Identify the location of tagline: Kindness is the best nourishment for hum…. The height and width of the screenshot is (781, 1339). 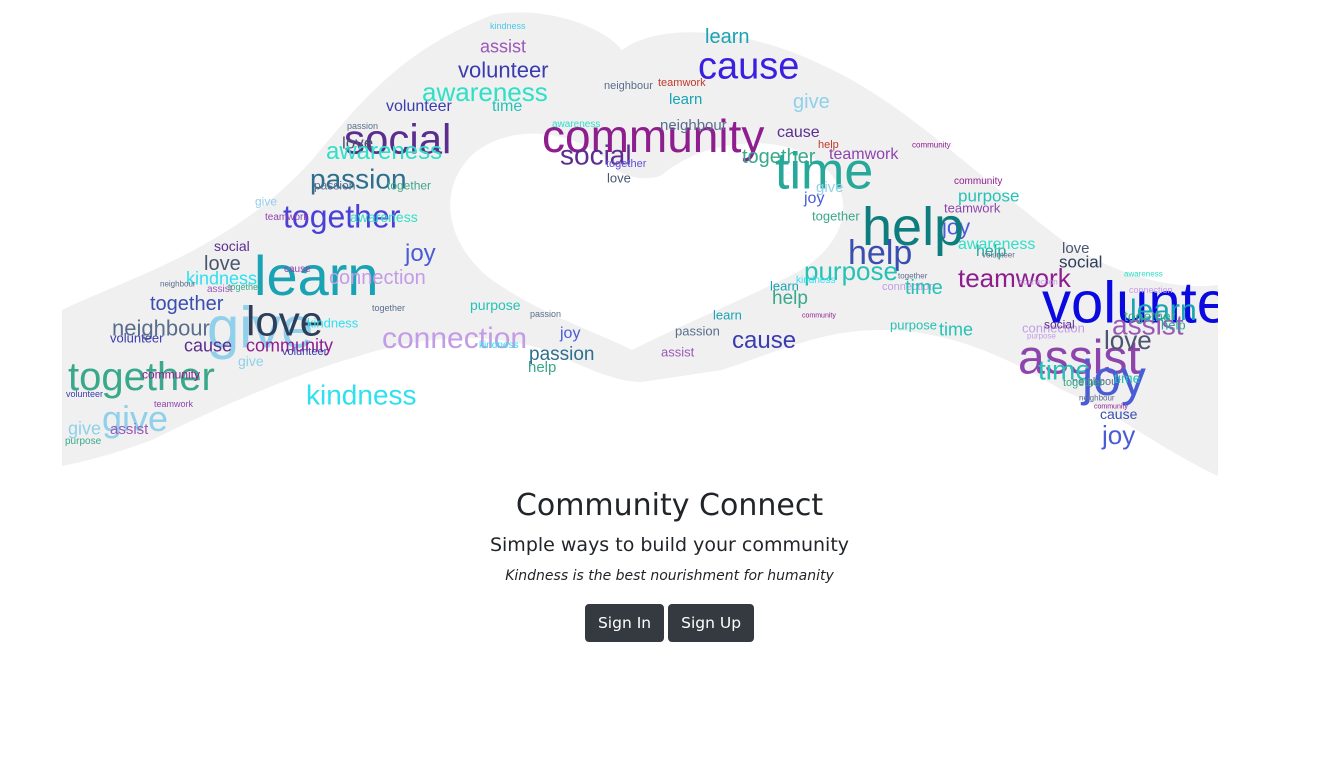
(669, 576).